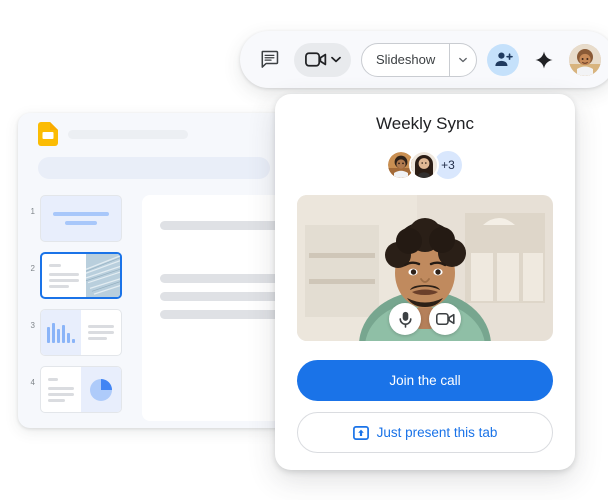  What do you see at coordinates (32, 382) in the screenshot?
I see `slide-number: 4` at bounding box center [32, 382].